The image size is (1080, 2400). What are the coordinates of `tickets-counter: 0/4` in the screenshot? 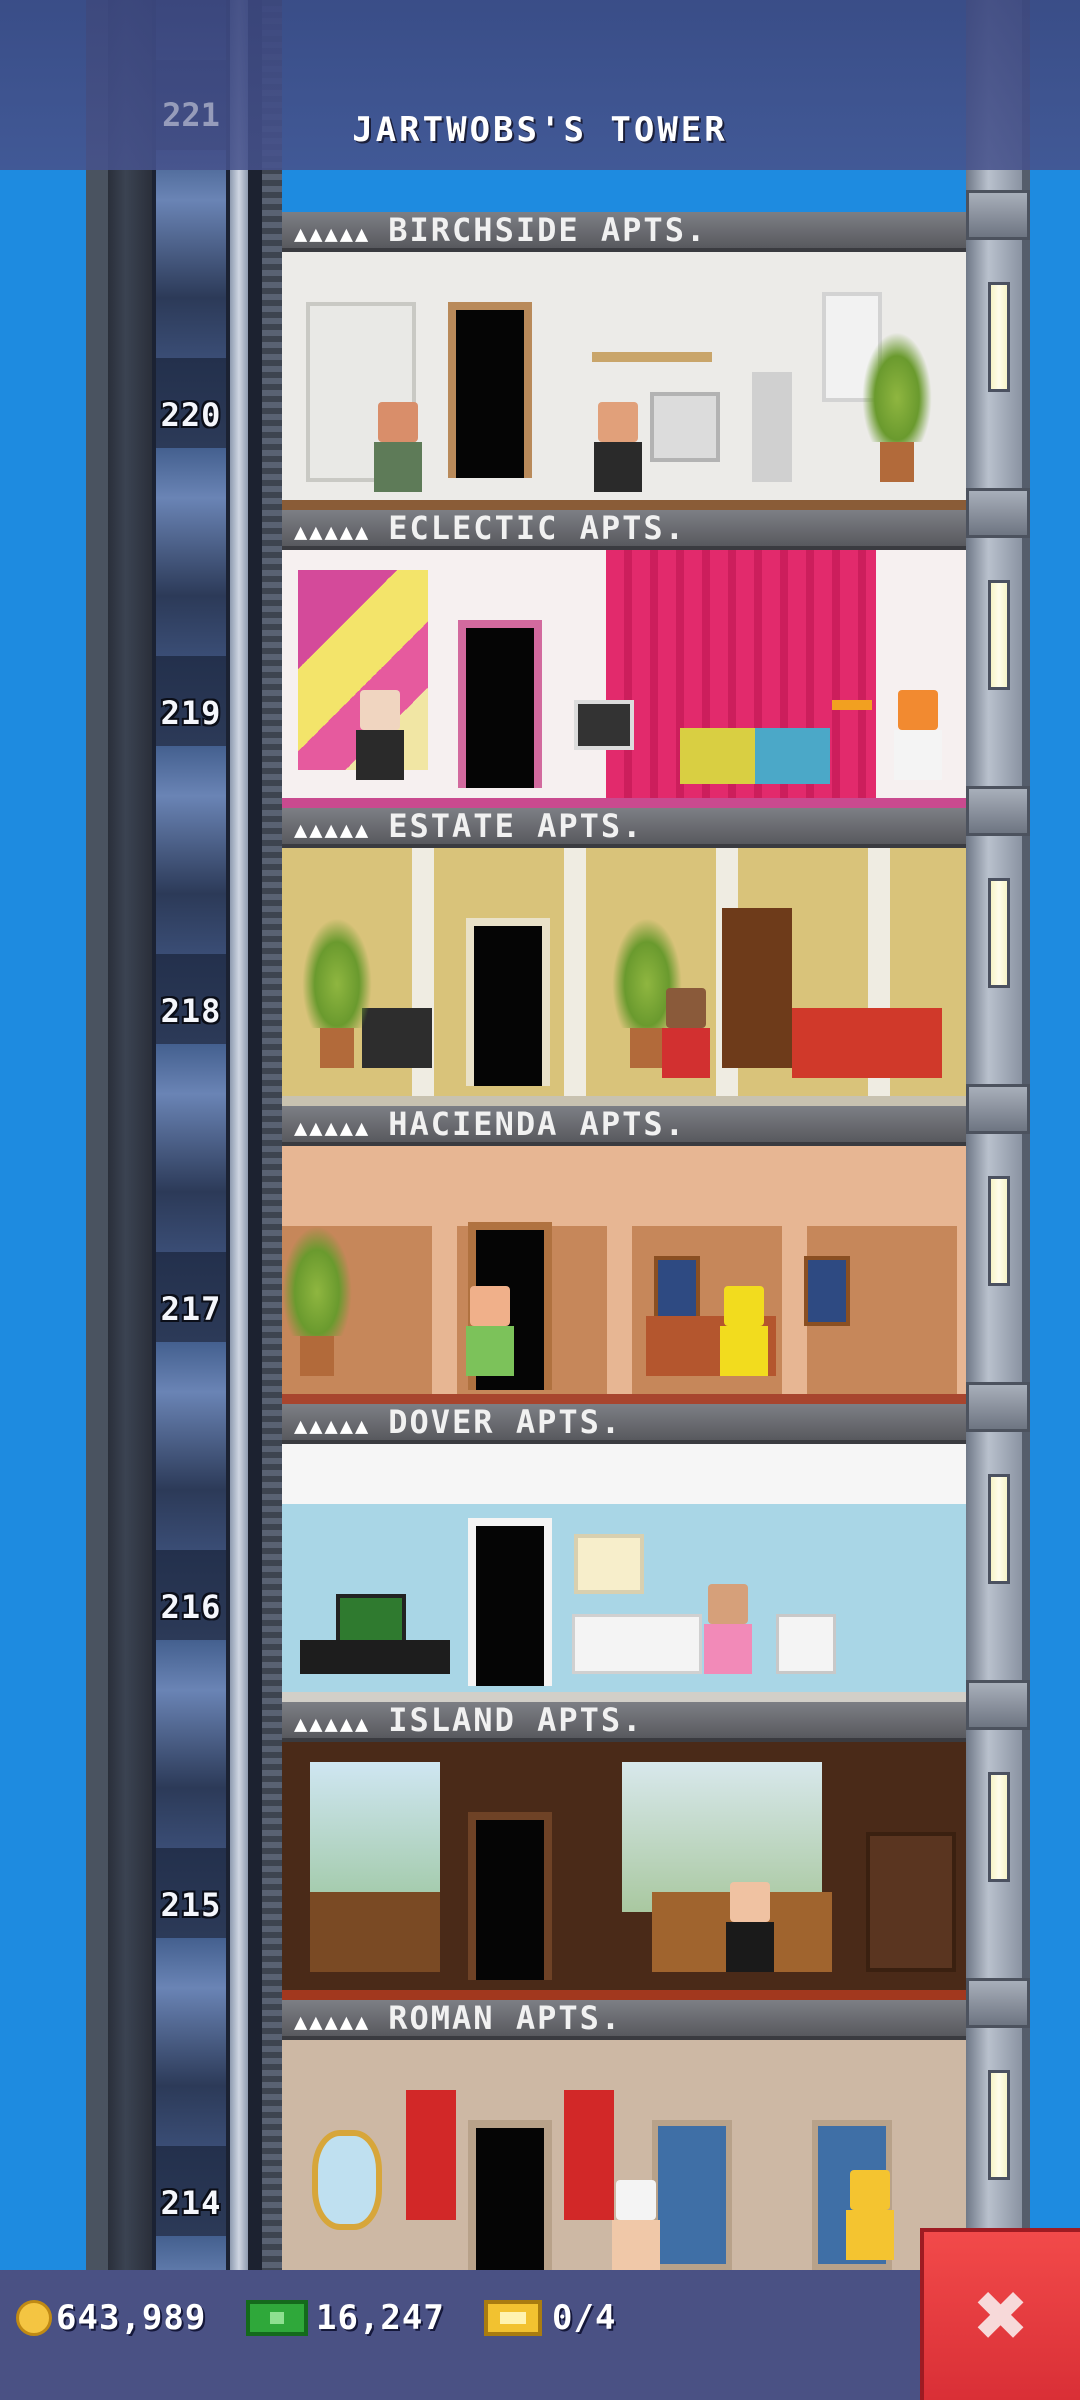 It's located at (550, 2318).